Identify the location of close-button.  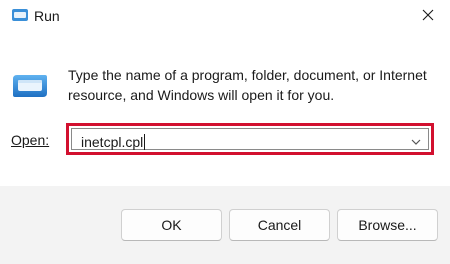
(428, 15).